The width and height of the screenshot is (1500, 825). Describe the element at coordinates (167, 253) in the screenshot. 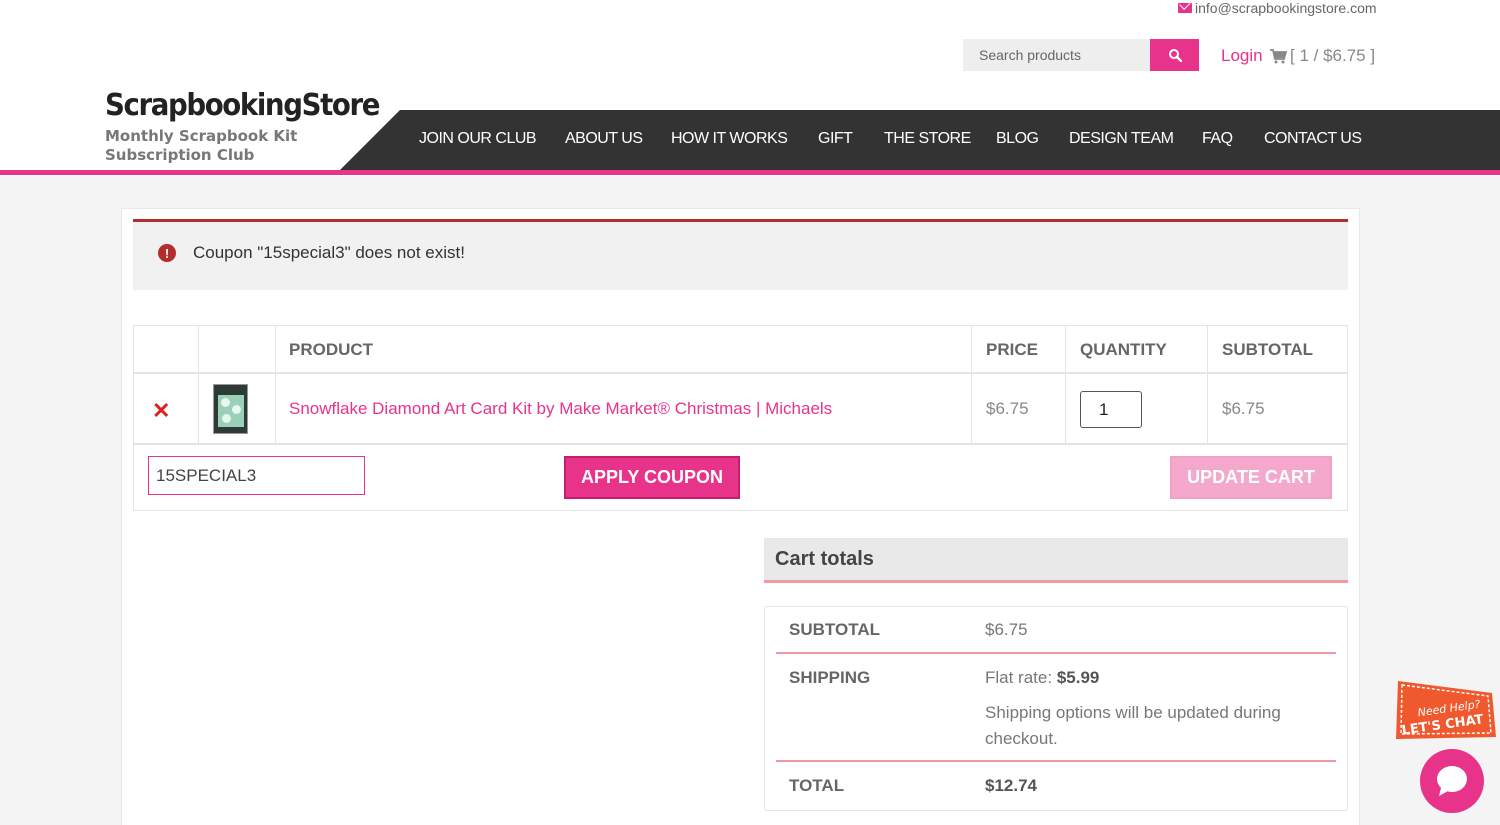

I see `error-icon: !` at that location.